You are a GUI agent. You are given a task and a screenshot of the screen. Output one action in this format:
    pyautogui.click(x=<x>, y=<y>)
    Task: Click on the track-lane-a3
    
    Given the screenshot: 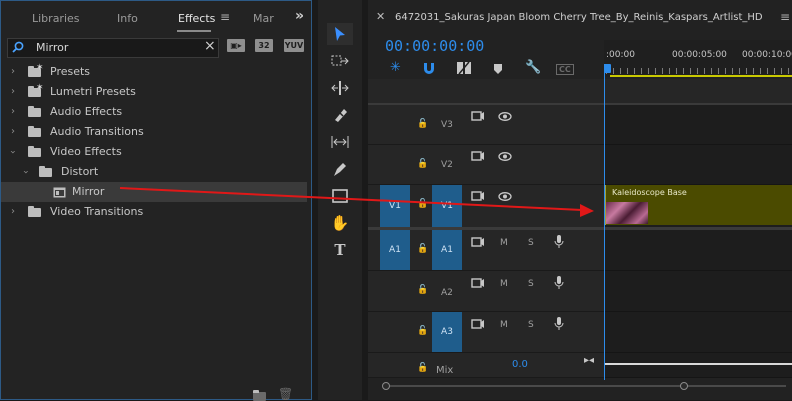 What is the action you would take?
    pyautogui.click(x=698, y=332)
    